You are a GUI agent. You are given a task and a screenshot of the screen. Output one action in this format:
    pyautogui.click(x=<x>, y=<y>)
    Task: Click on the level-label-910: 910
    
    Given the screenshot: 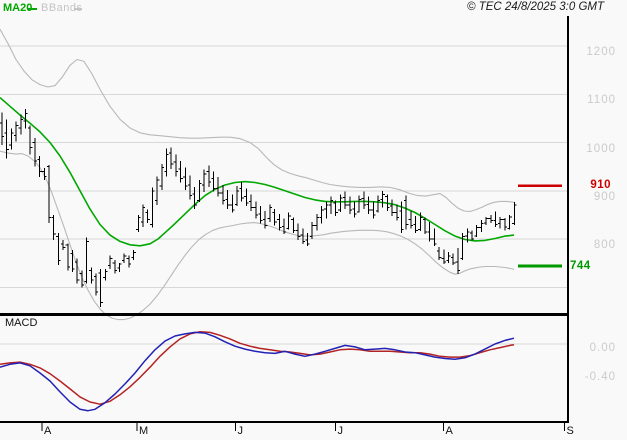 What is the action you would take?
    pyautogui.click(x=600, y=185)
    